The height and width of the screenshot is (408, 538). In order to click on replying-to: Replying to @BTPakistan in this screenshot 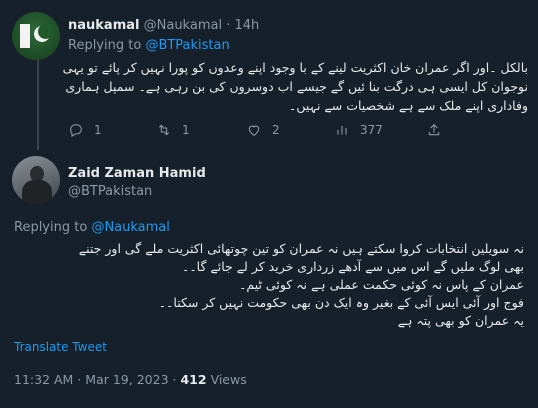, I will do `click(149, 45)`.